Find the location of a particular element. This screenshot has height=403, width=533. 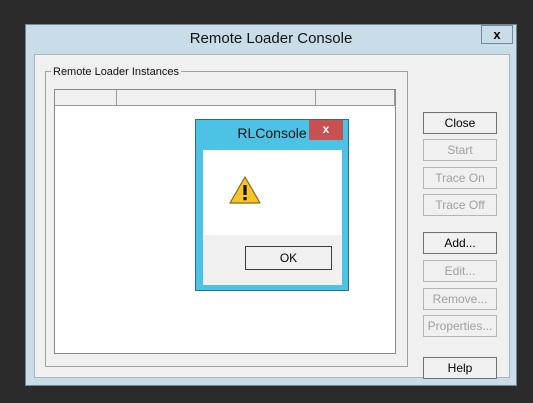

ok-button: OK is located at coordinates (288, 258).